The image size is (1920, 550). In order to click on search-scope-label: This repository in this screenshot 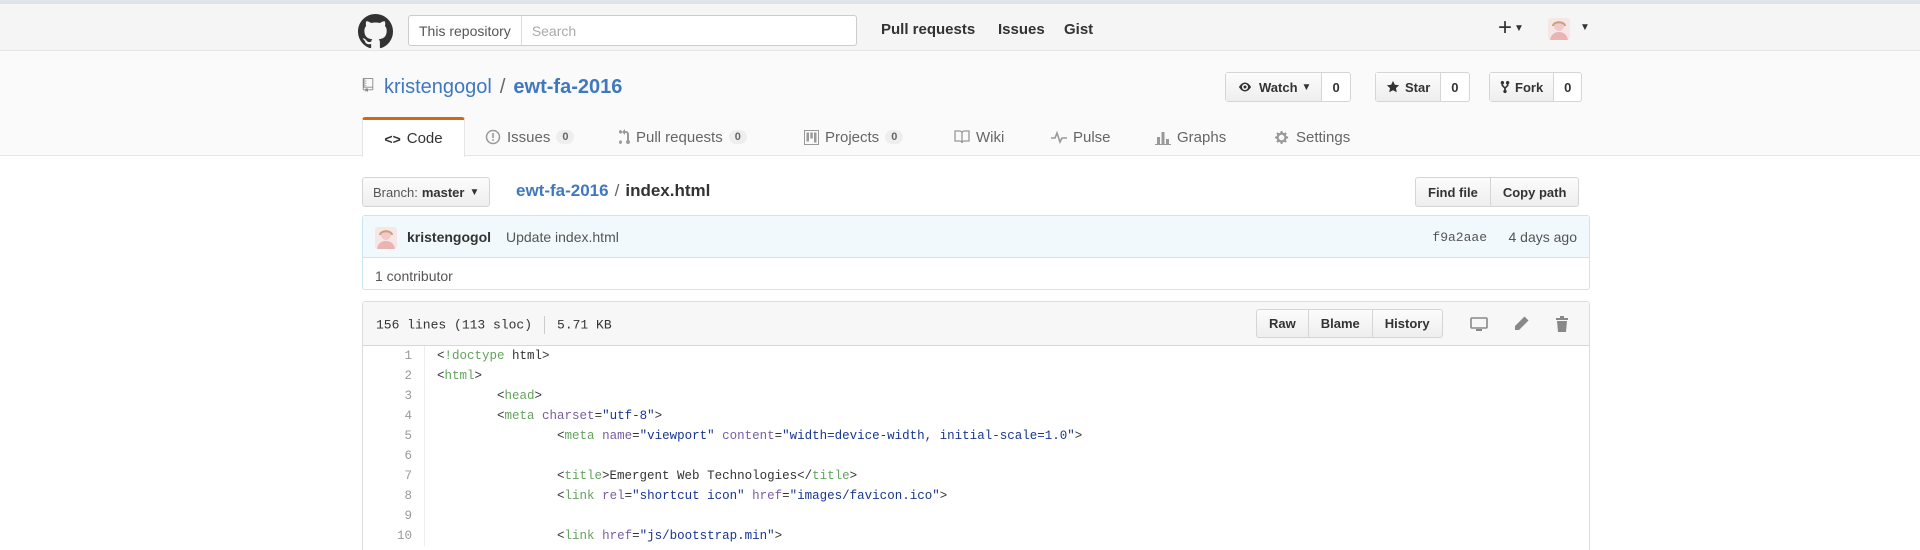, I will do `click(465, 30)`.